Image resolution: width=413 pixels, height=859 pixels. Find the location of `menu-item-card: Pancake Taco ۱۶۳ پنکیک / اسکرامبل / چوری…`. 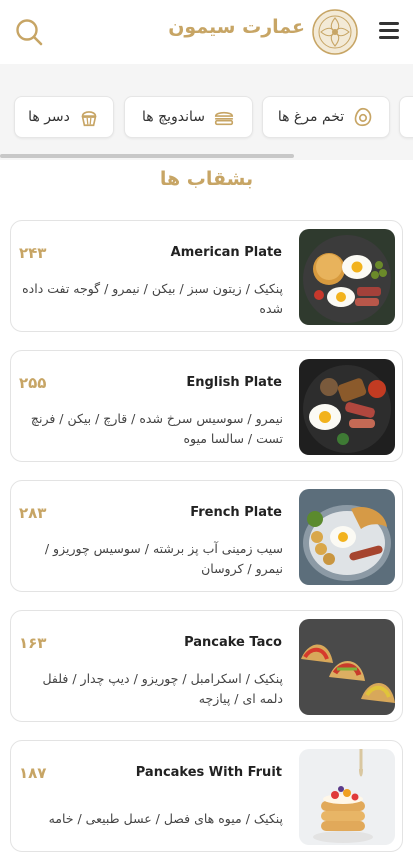

menu-item-card: Pancake Taco ۱۶۳ پنکیک / اسکرامبل / چوری… is located at coordinates (206, 666).